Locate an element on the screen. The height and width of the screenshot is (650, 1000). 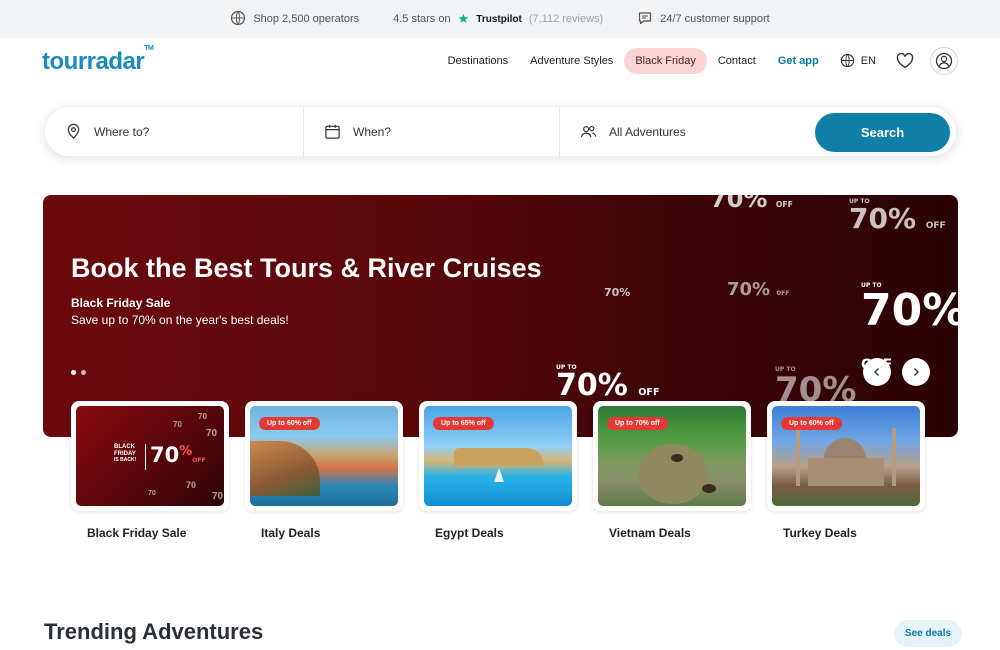
deal-card-label: Turkey Deals is located at coordinates (820, 533).